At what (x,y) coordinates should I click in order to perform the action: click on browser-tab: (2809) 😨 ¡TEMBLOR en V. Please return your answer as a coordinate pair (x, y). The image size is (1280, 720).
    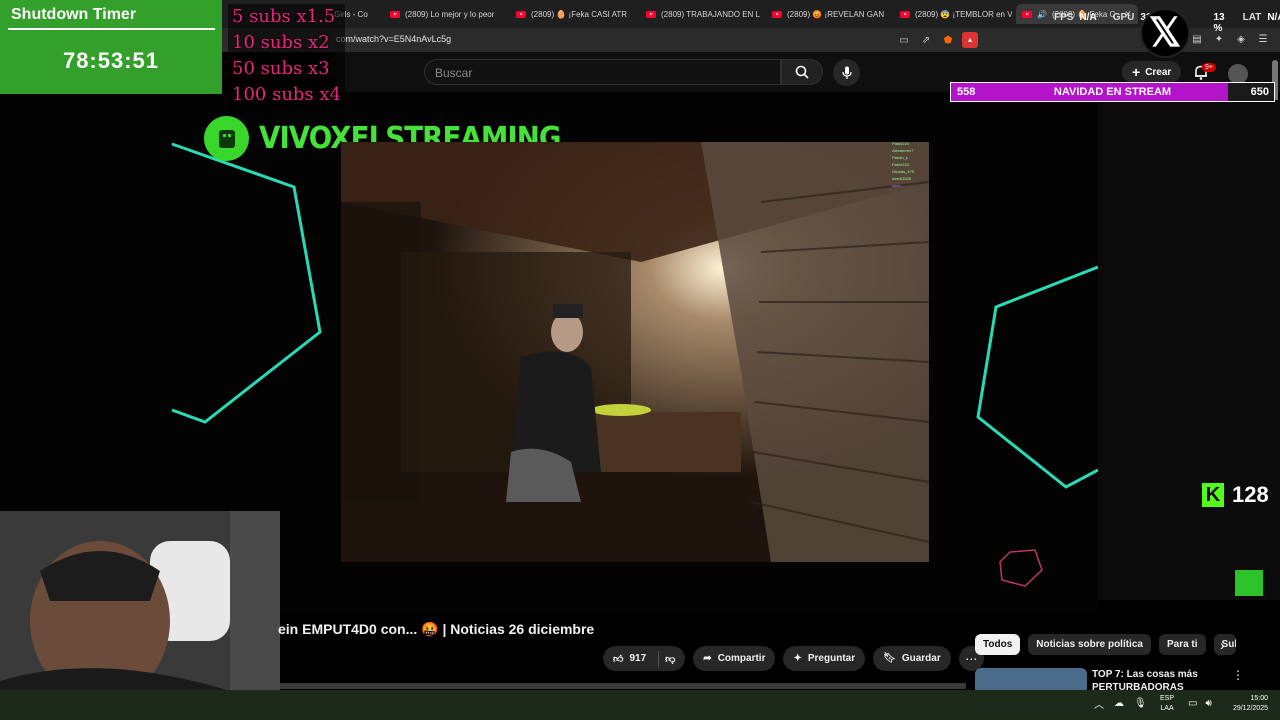
    Looking at the image, I should click on (953, 14).